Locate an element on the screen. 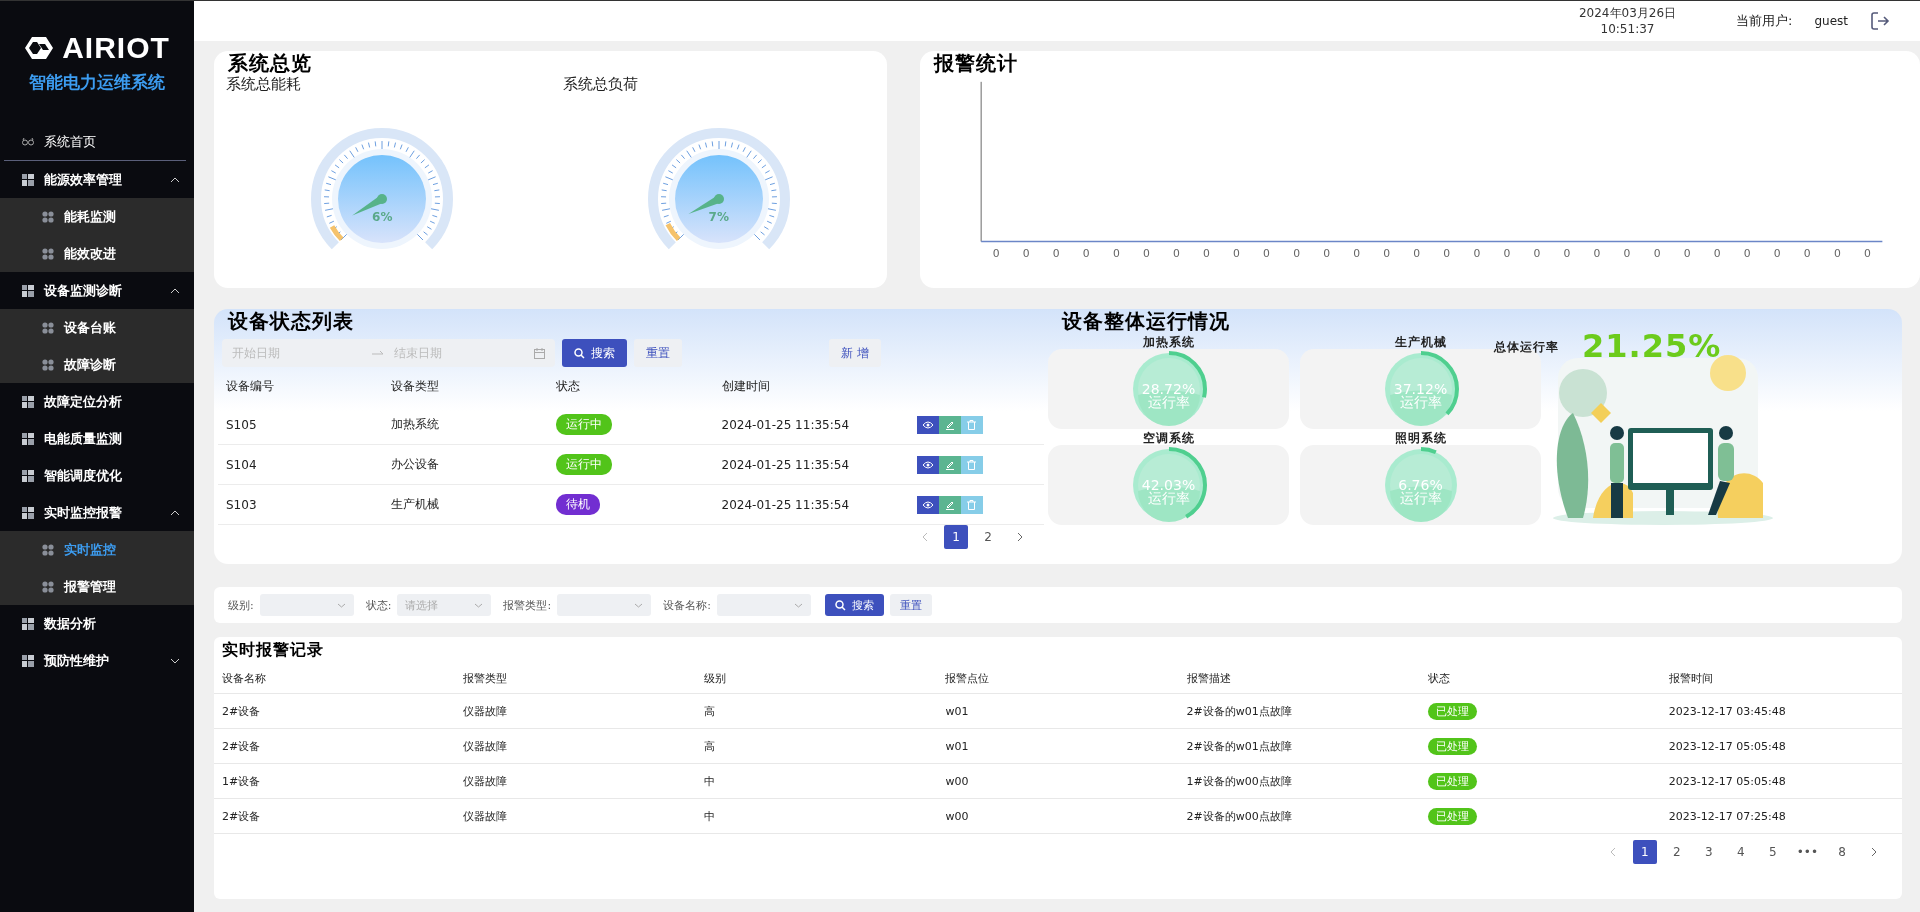 This screenshot has width=1920, height=912. status-tag: 已处理 is located at coordinates (1452, 746).